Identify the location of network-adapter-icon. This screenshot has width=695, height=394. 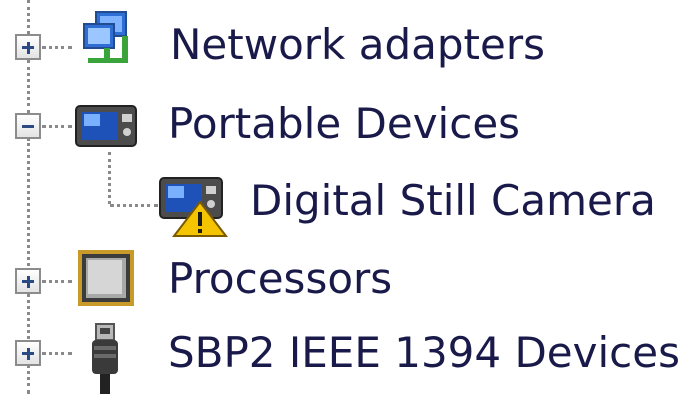
(108, 40).